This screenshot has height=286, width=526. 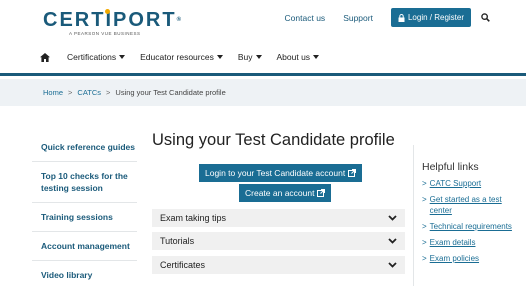 I want to click on create-account-button: Create an account, so click(x=285, y=193).